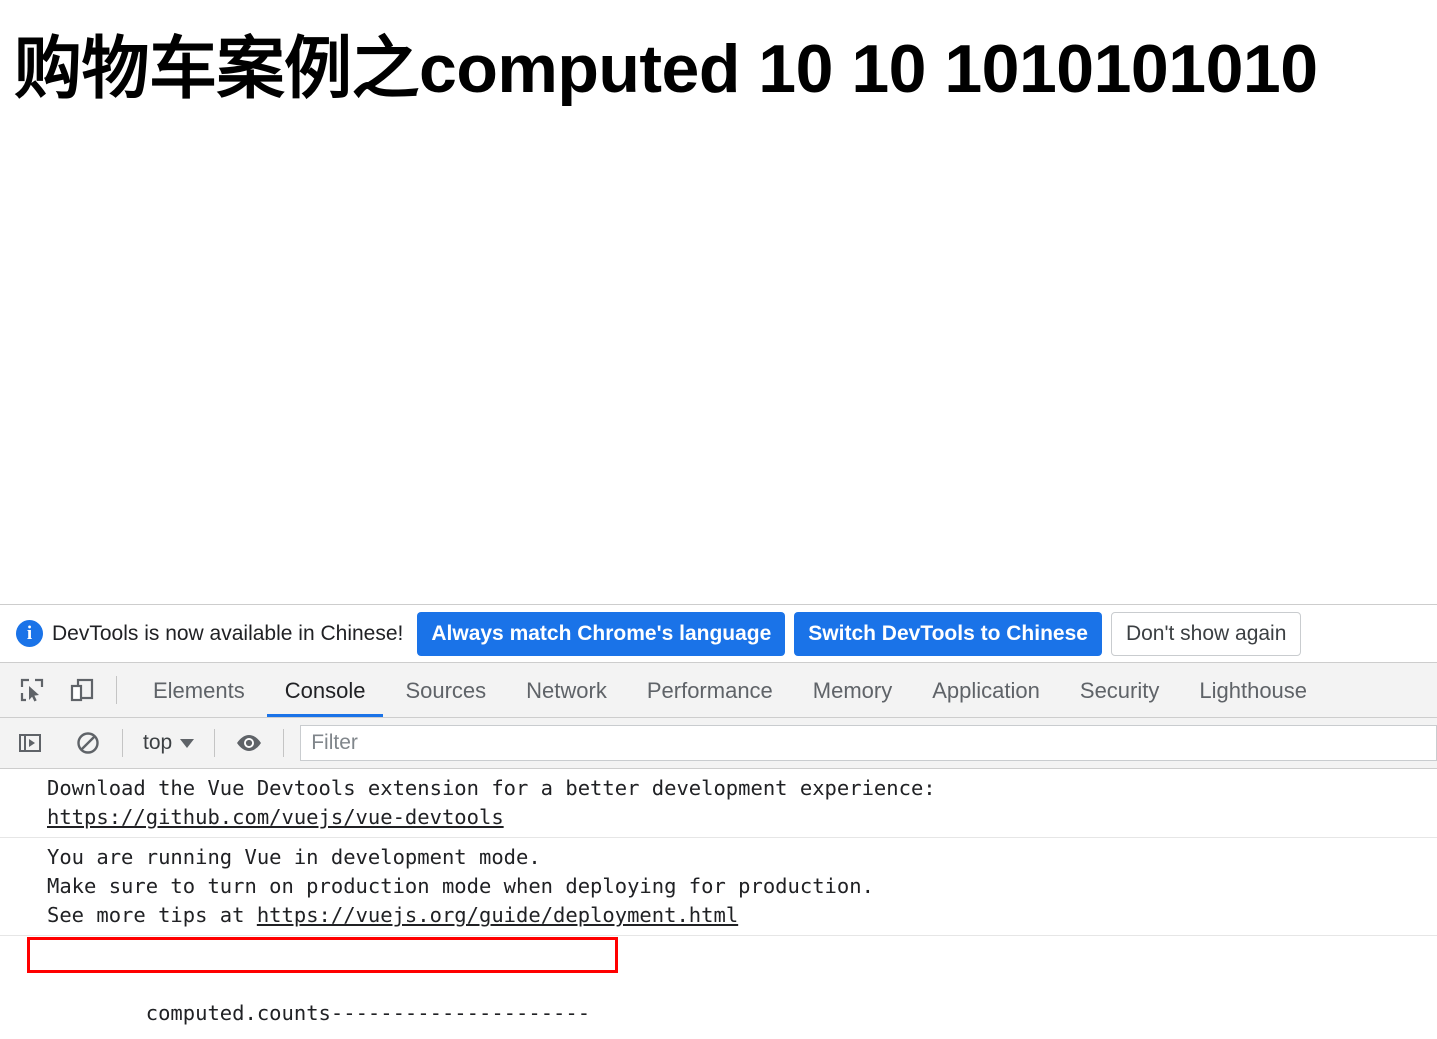 Image resolution: width=1437 pixels, height=1039 pixels. Describe the element at coordinates (158, 742) in the screenshot. I see `console-context-label: top` at that location.